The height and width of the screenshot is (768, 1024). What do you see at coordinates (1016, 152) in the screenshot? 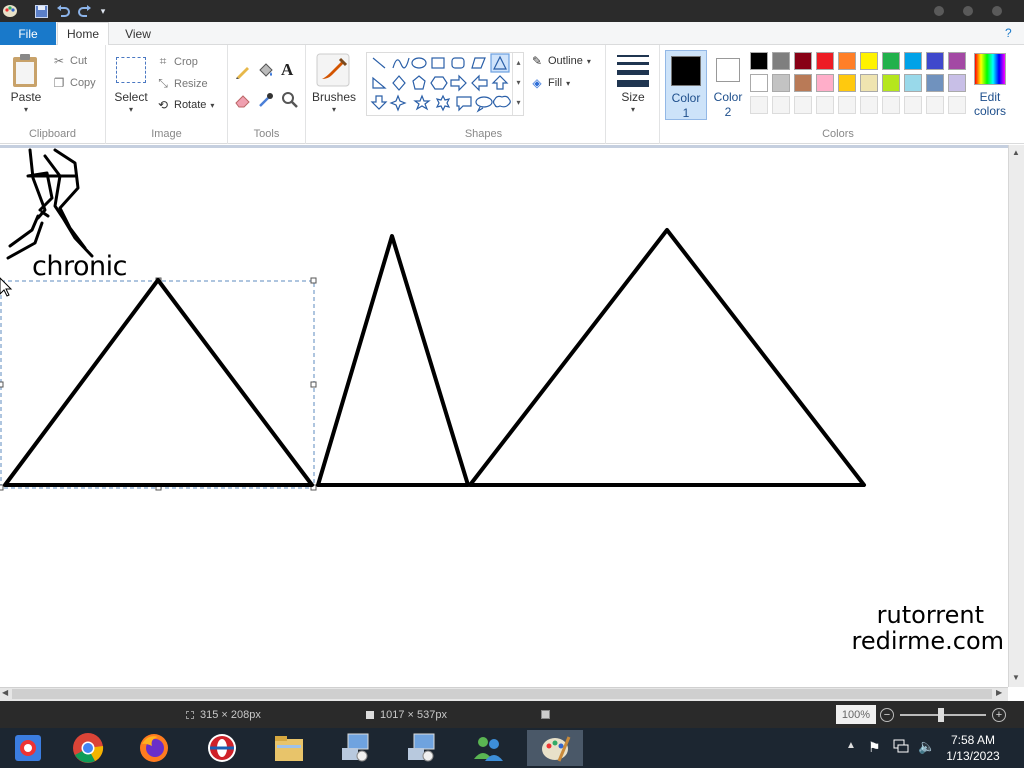
I see `scroll-up-icon: ▲` at bounding box center [1016, 152].